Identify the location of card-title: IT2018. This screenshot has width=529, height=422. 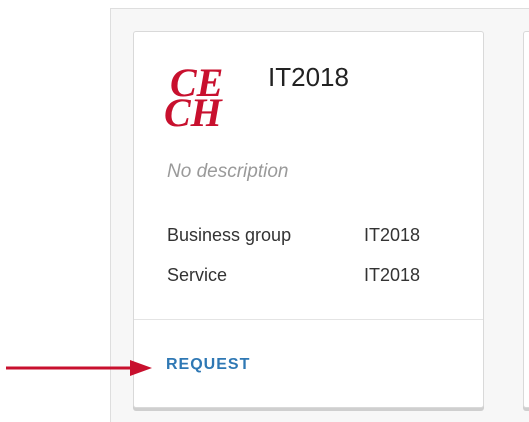
(308, 77).